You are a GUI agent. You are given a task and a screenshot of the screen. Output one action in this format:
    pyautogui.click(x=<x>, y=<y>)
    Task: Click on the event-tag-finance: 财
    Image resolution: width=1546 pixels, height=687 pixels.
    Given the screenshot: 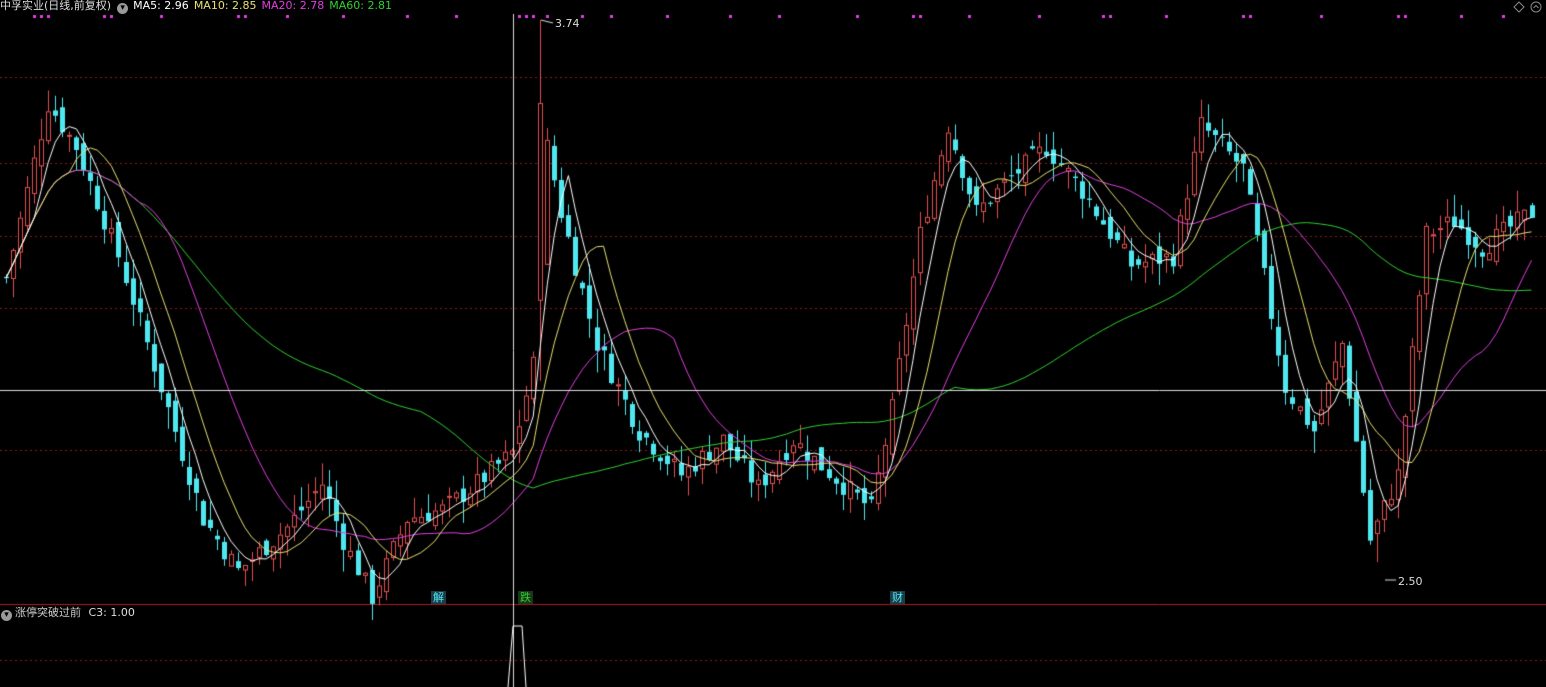 What is the action you would take?
    pyautogui.click(x=897, y=597)
    